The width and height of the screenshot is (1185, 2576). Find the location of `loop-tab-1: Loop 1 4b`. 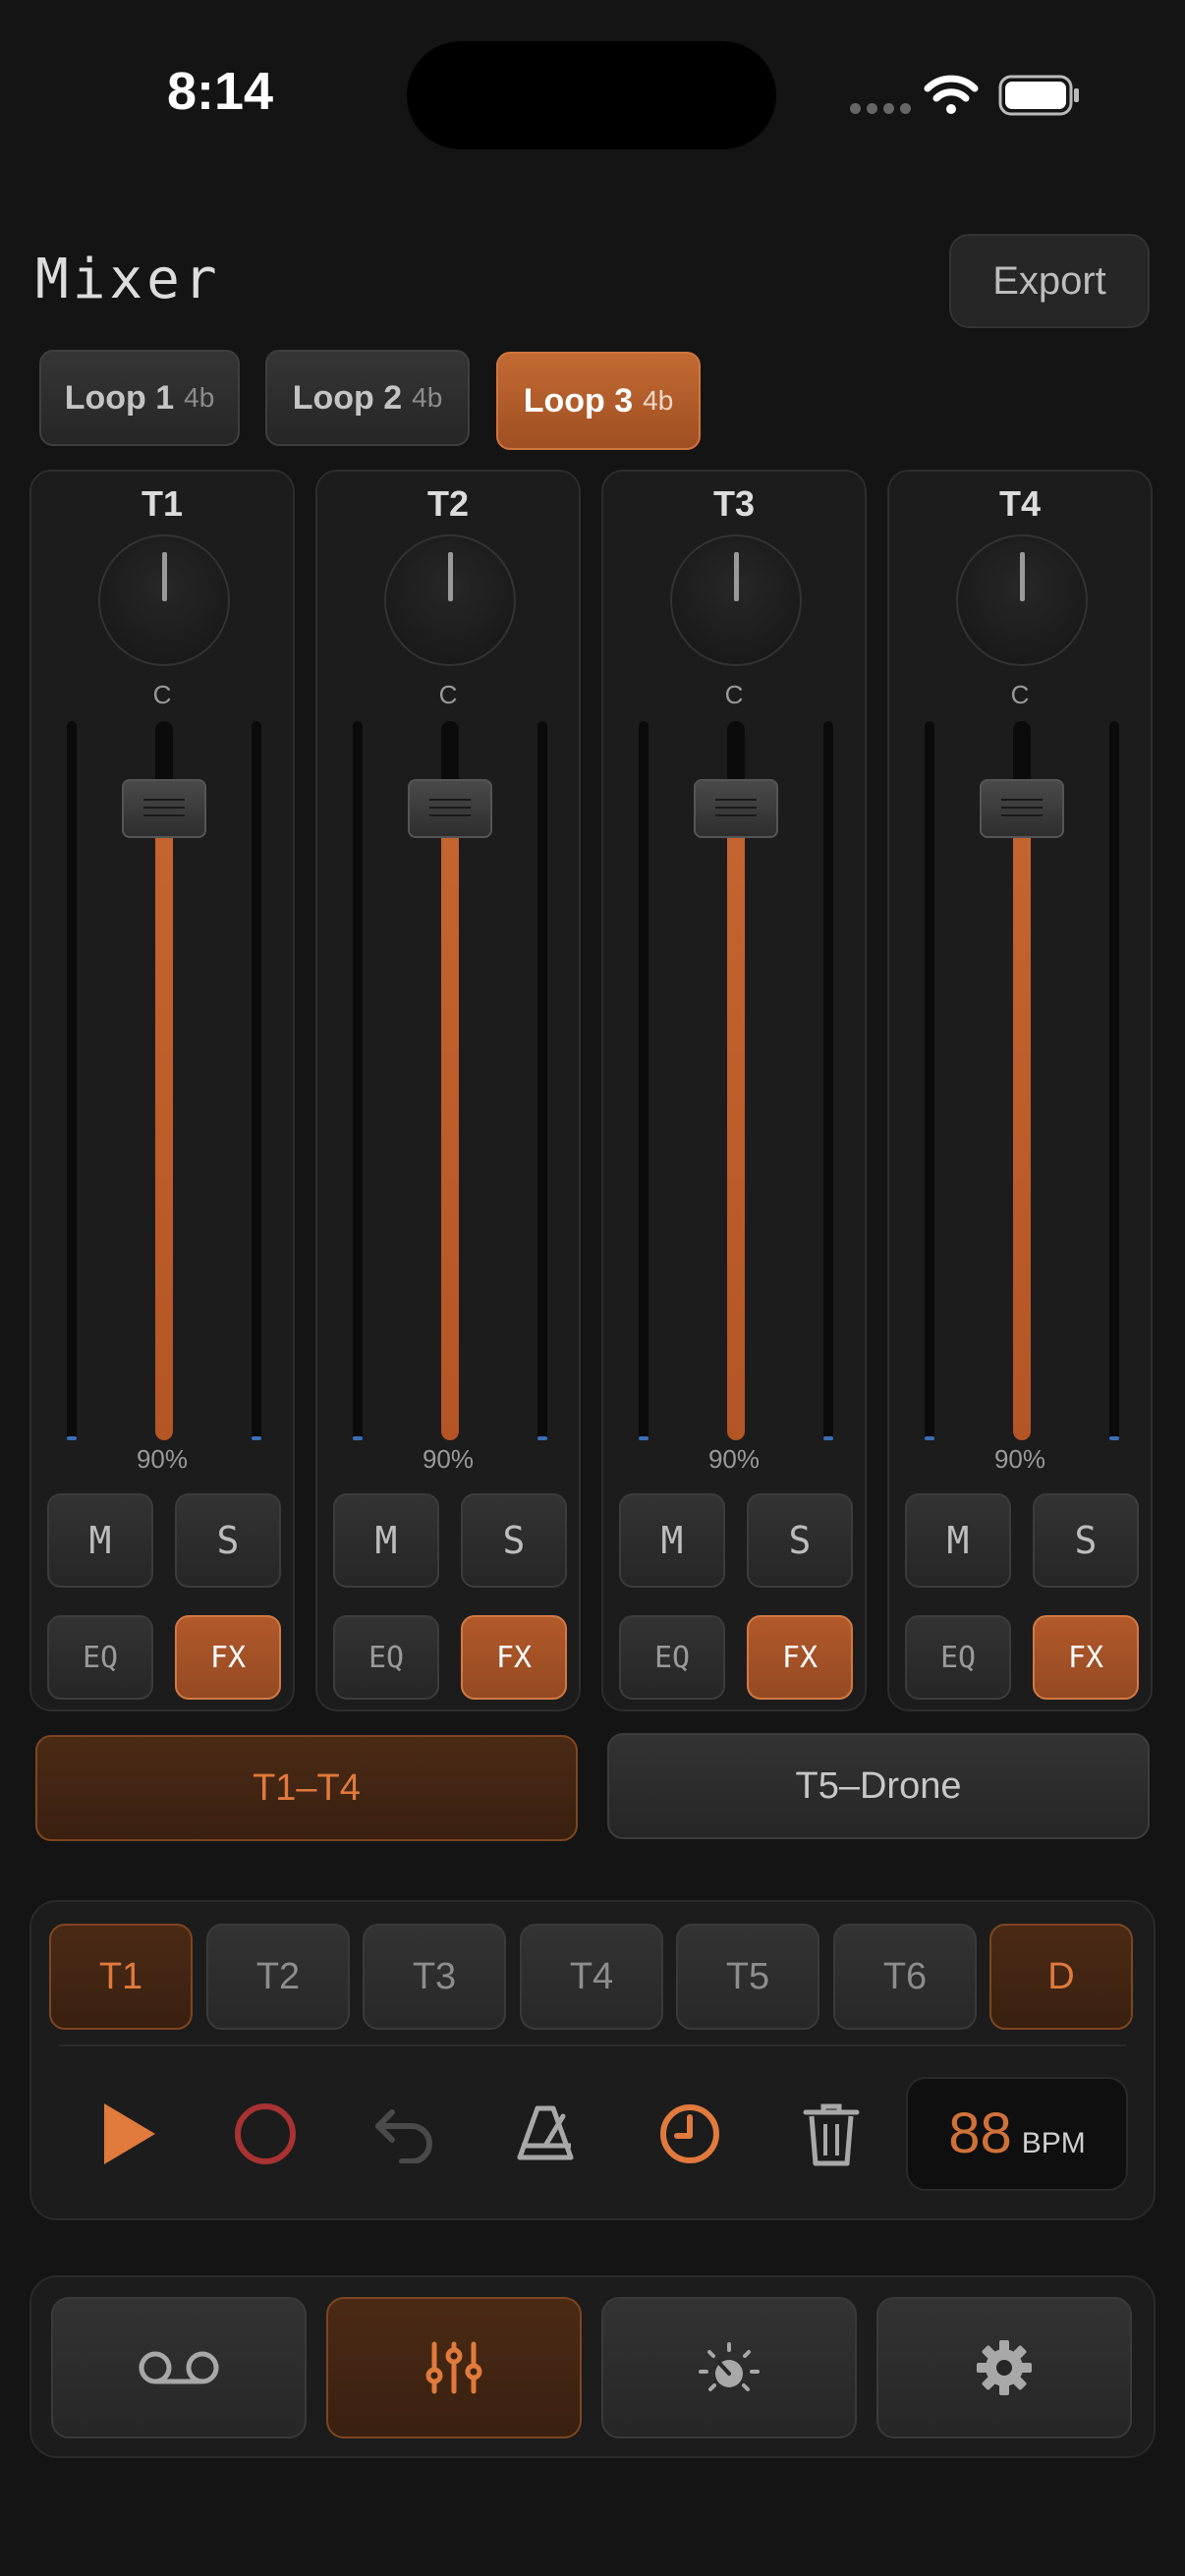

loop-tab-1: Loop 1 4b is located at coordinates (139, 398).